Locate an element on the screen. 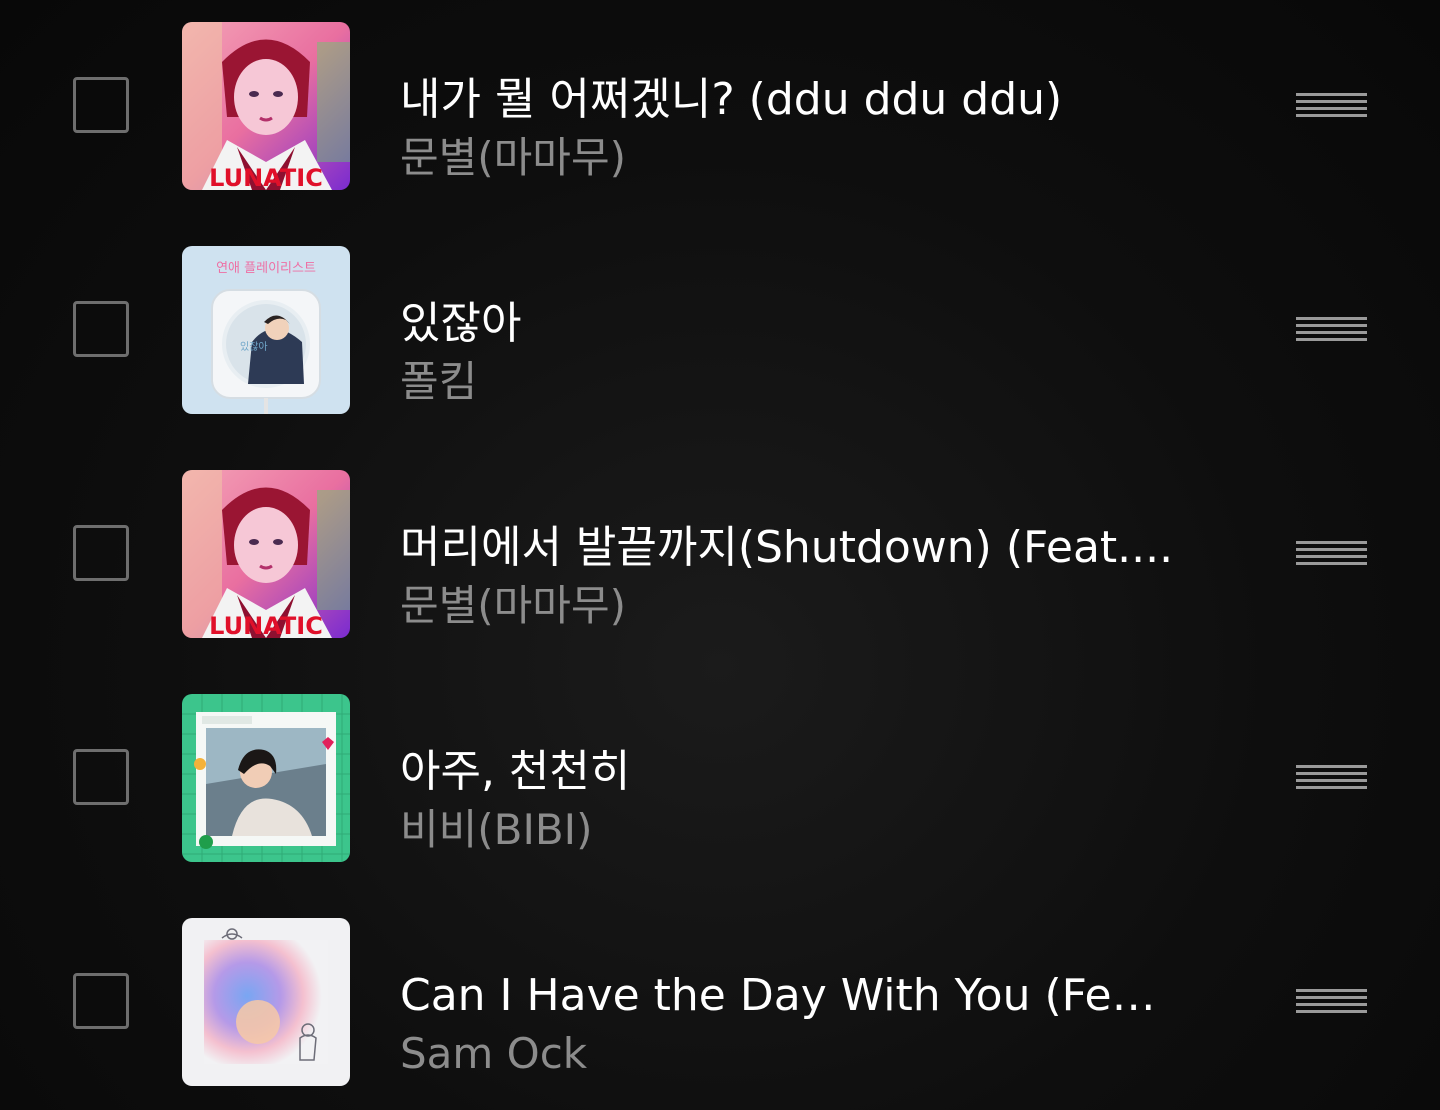  song-title: 있잖아 is located at coordinates (790, 324).